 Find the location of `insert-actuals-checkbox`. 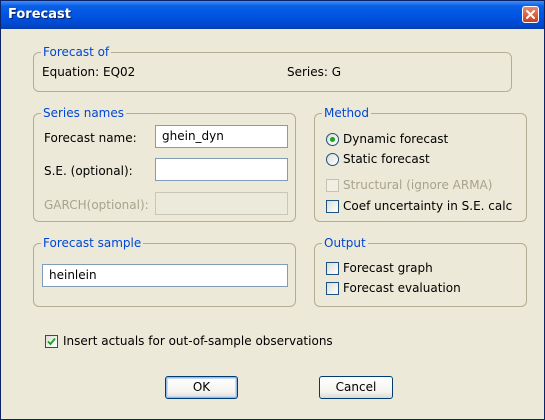

insert-actuals-checkbox is located at coordinates (51, 341).